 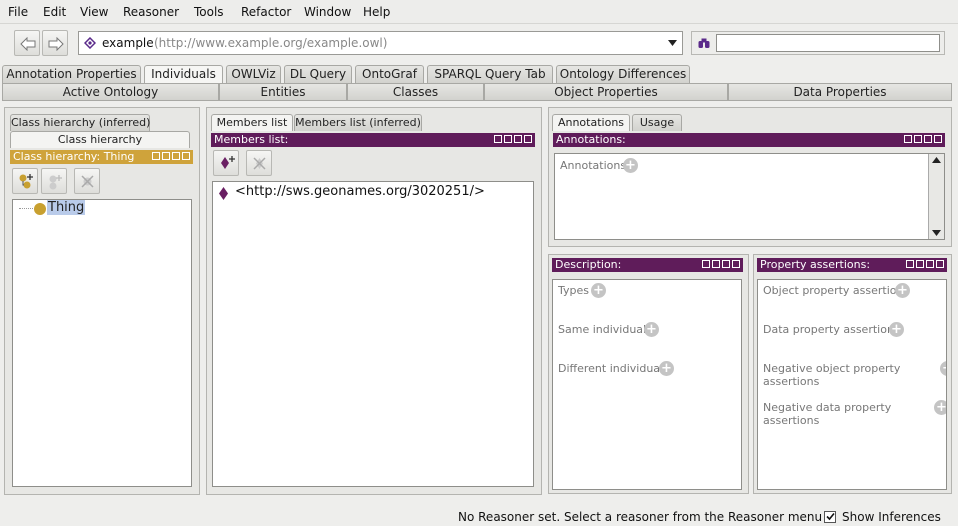 I want to click on add-subclass-icon, so click(x=26, y=181).